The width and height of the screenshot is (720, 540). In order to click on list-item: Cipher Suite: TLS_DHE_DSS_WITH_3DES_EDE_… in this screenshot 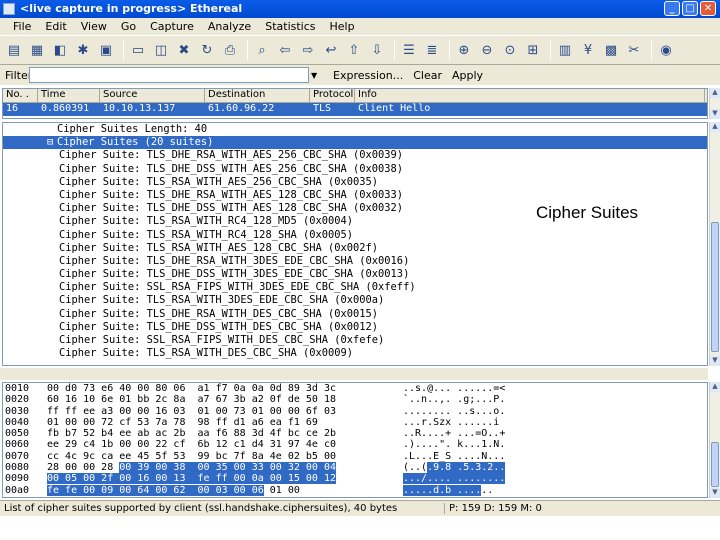, I will do `click(355, 274)`.